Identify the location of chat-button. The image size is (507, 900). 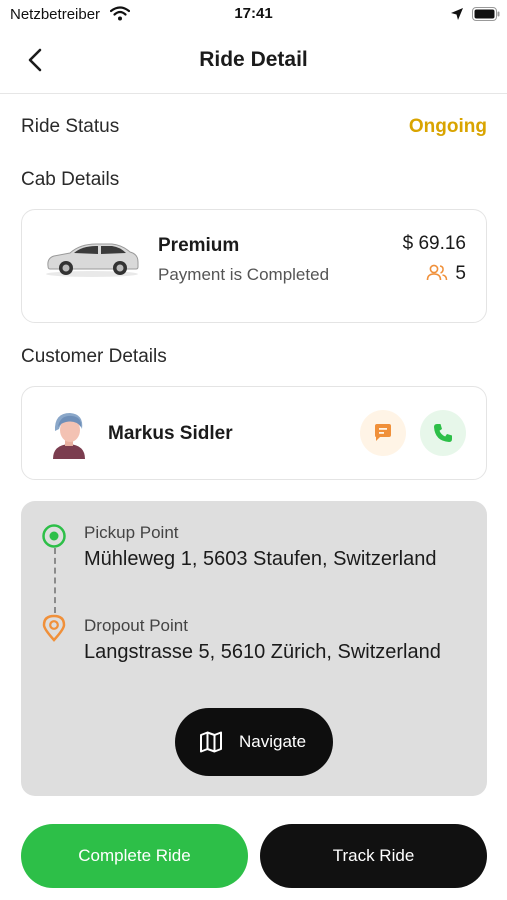
(383, 433).